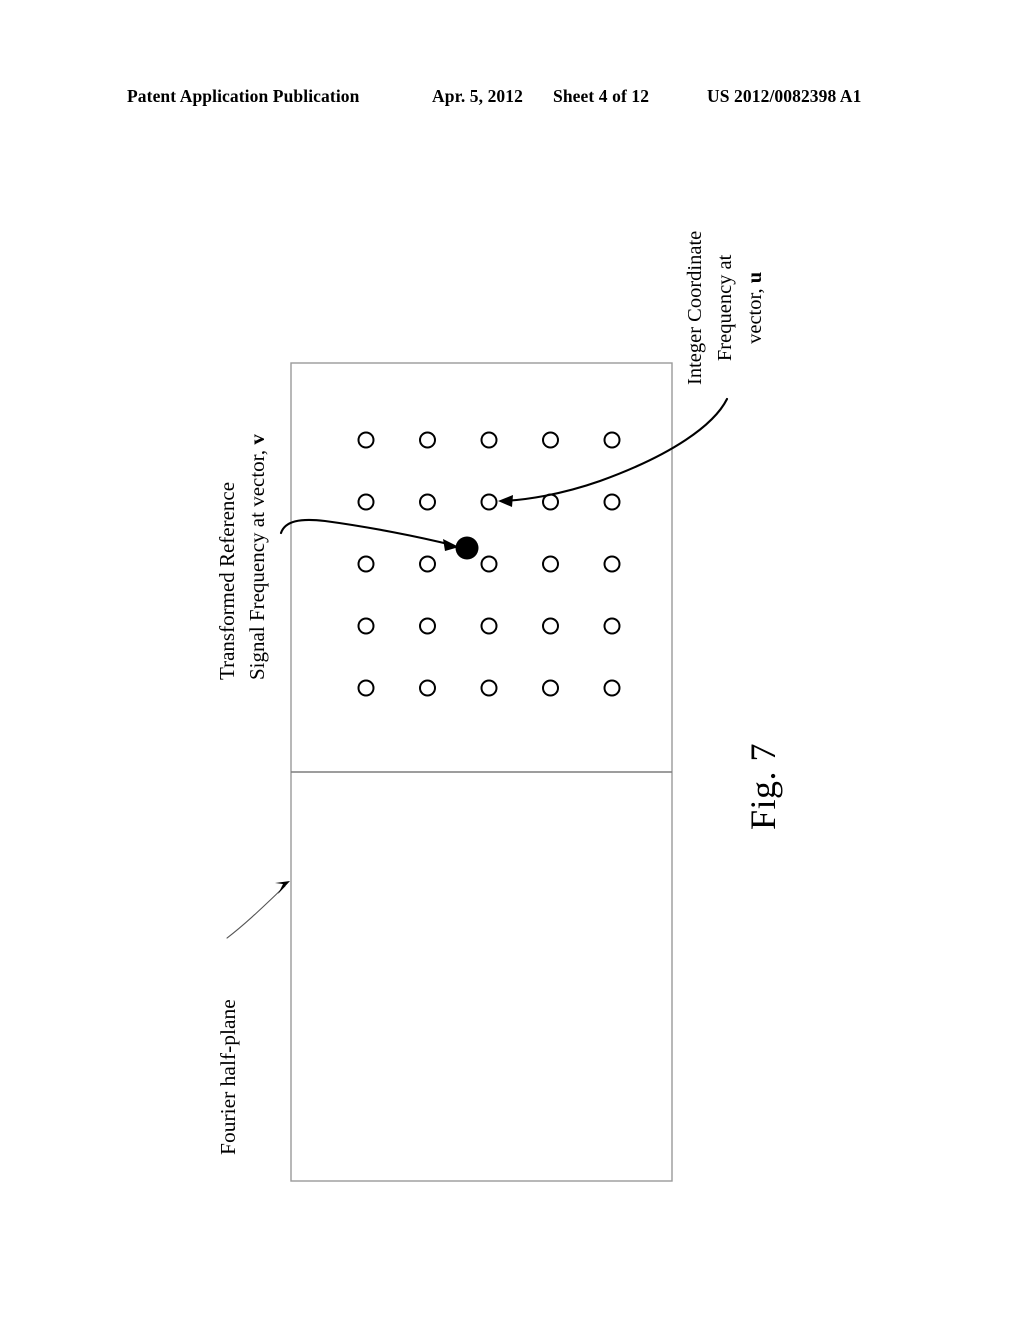  Describe the element at coordinates (227, 580) in the screenshot. I see `transformed-signal-label-line1: Transformed Reference` at that location.